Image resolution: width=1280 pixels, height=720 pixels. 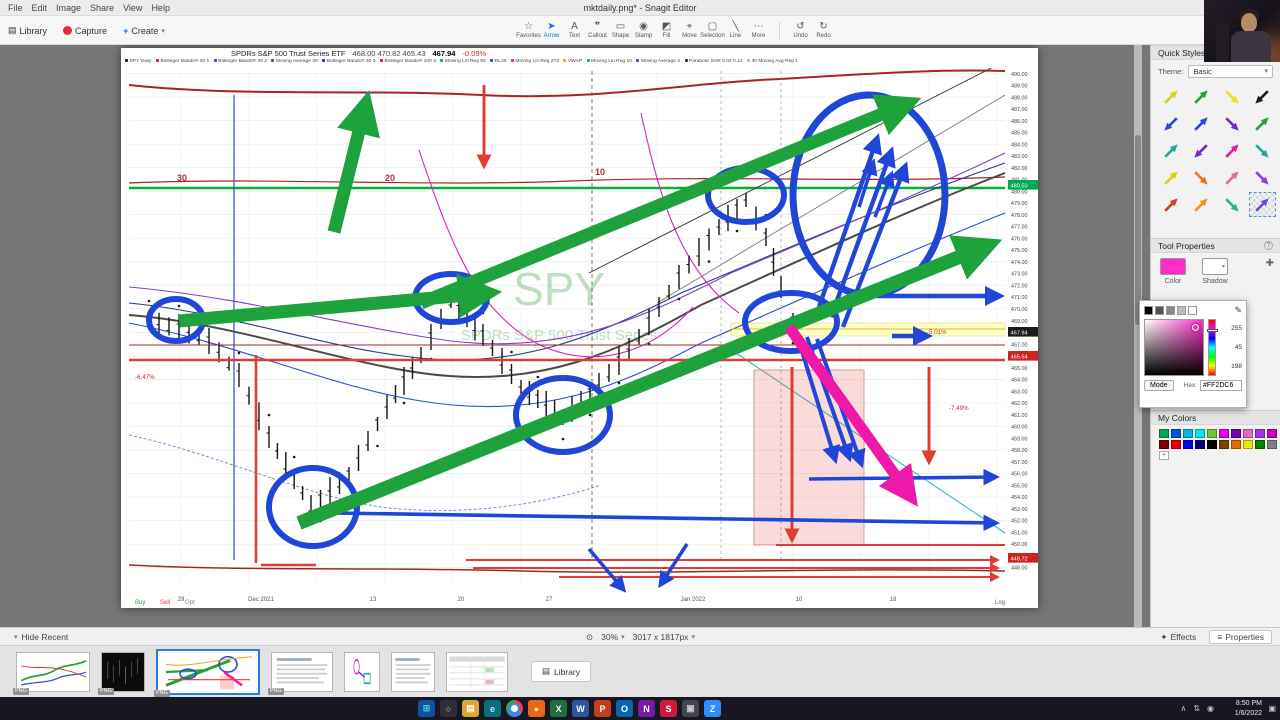 What do you see at coordinates (758, 30) in the screenshot?
I see `tool-more: ⋯ More` at bounding box center [758, 30].